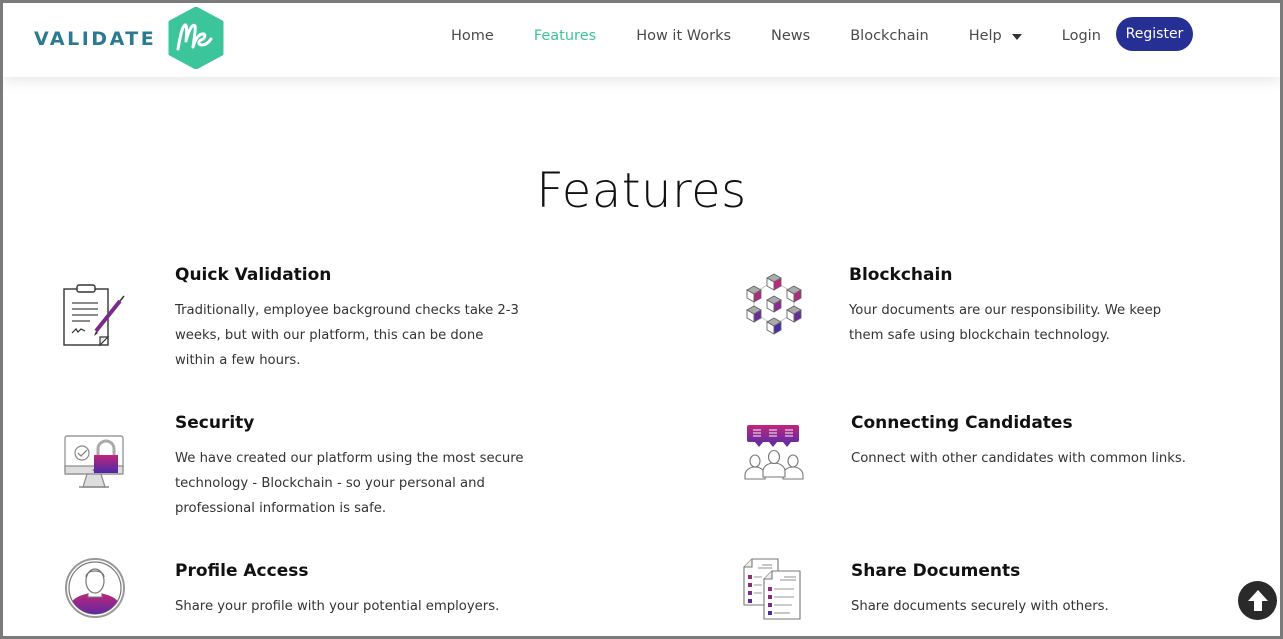 The image size is (1283, 639). Describe the element at coordinates (94, 461) in the screenshot. I see `monitor-lock-icon` at that location.